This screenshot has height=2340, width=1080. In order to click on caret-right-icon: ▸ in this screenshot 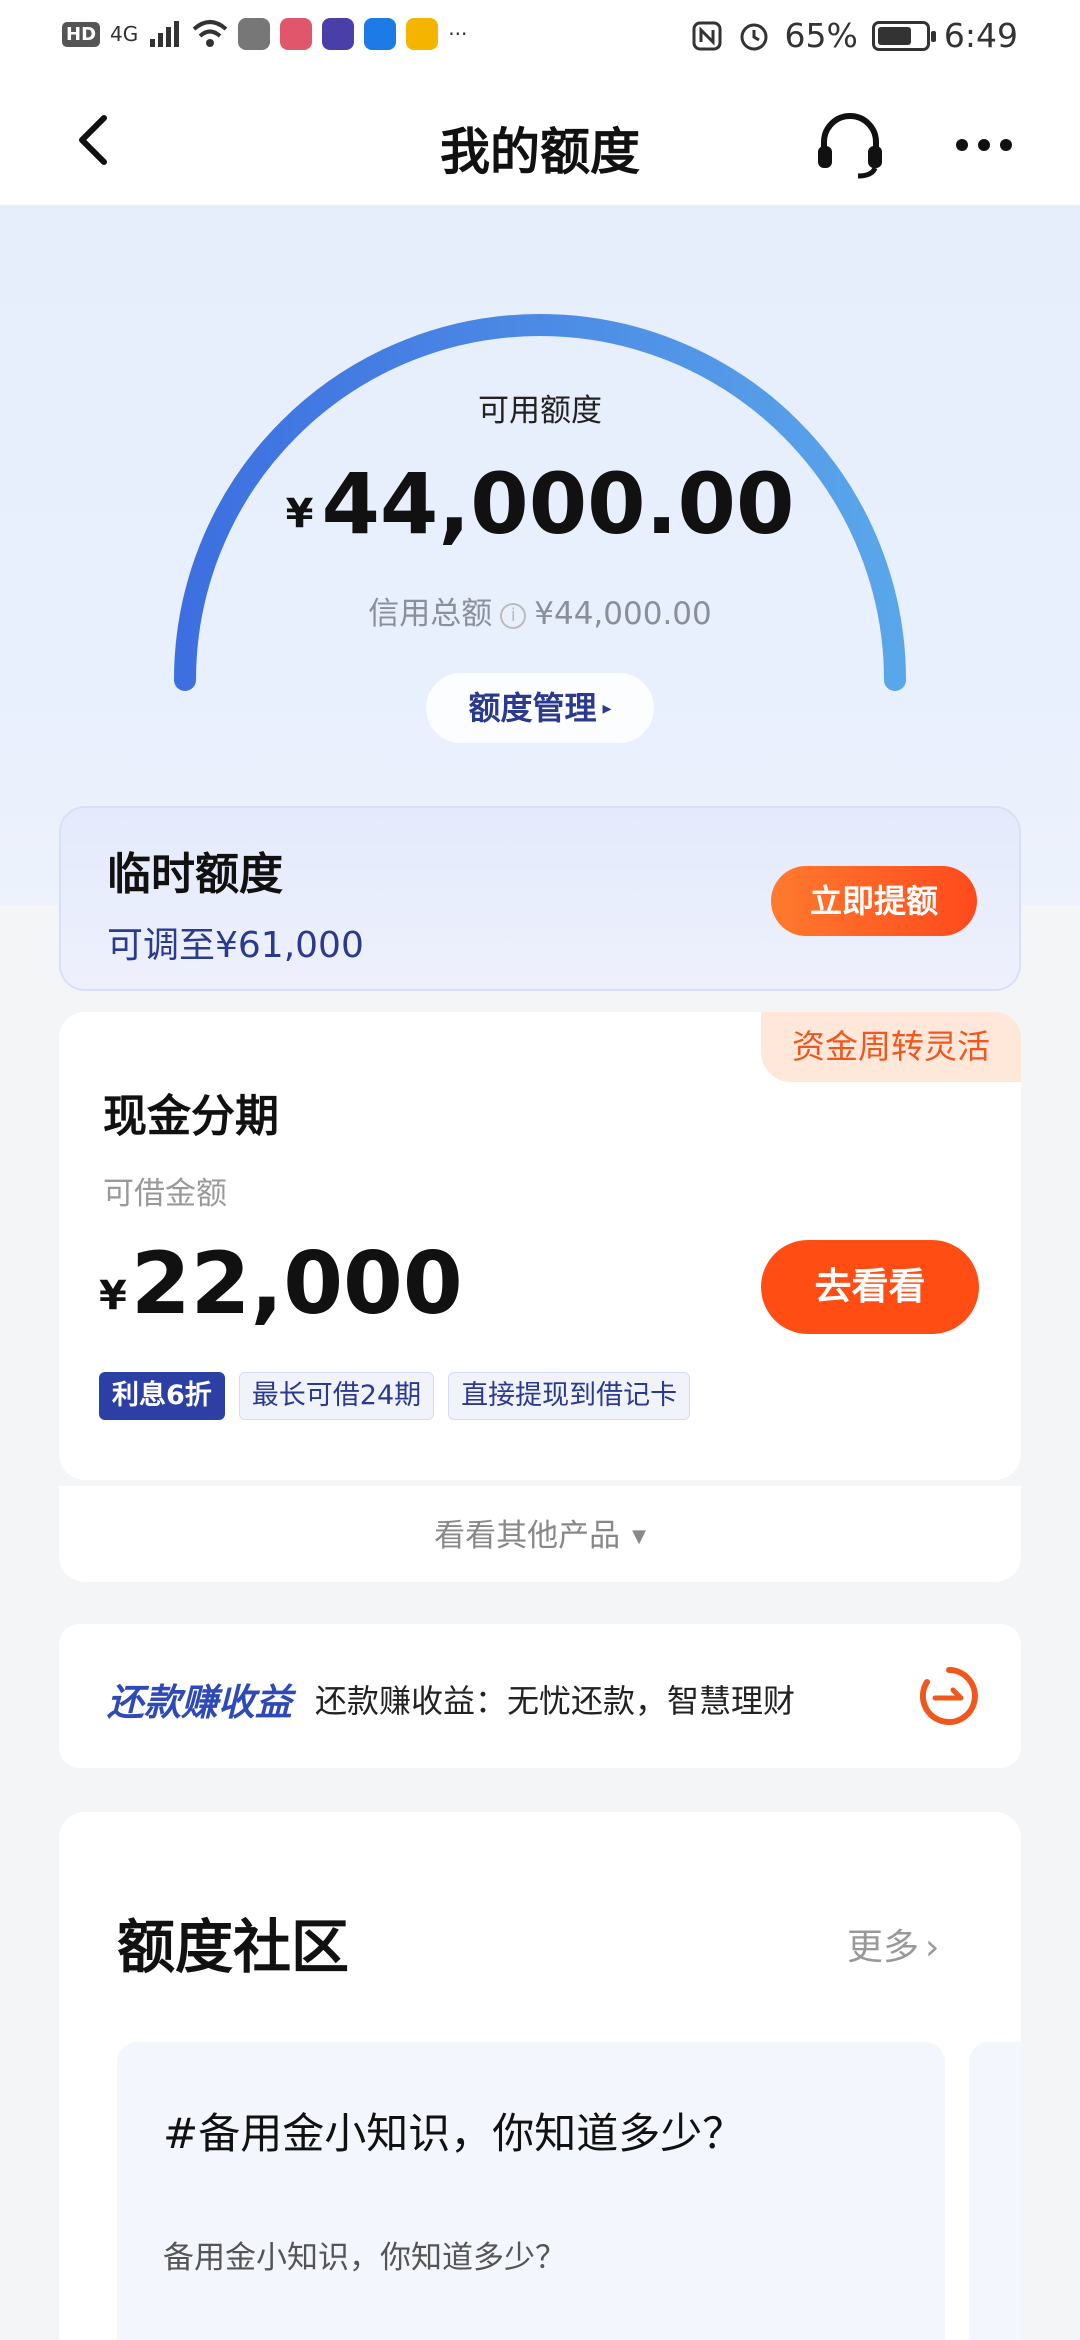, I will do `click(607, 708)`.